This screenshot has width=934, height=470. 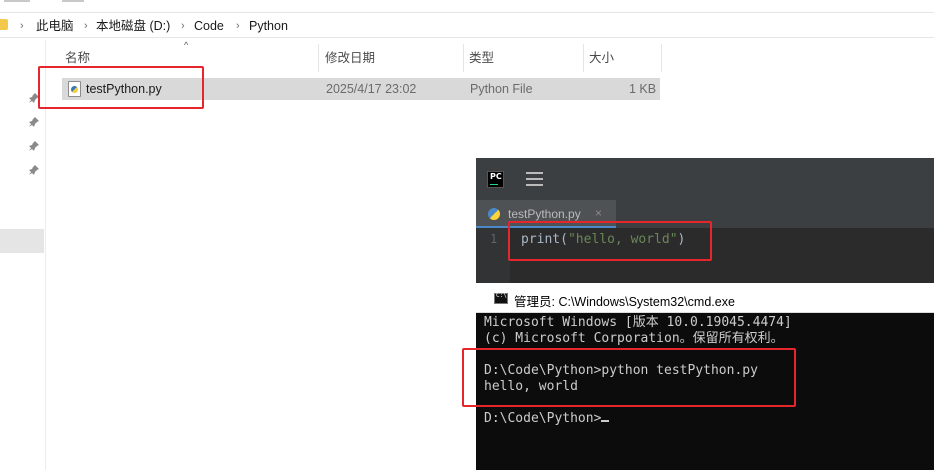 What do you see at coordinates (622, 239) in the screenshot?
I see `code-string: "hello, world"` at bounding box center [622, 239].